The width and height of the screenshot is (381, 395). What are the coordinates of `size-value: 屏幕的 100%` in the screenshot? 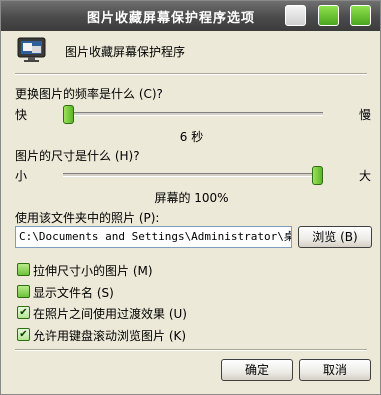 It's located at (191, 198).